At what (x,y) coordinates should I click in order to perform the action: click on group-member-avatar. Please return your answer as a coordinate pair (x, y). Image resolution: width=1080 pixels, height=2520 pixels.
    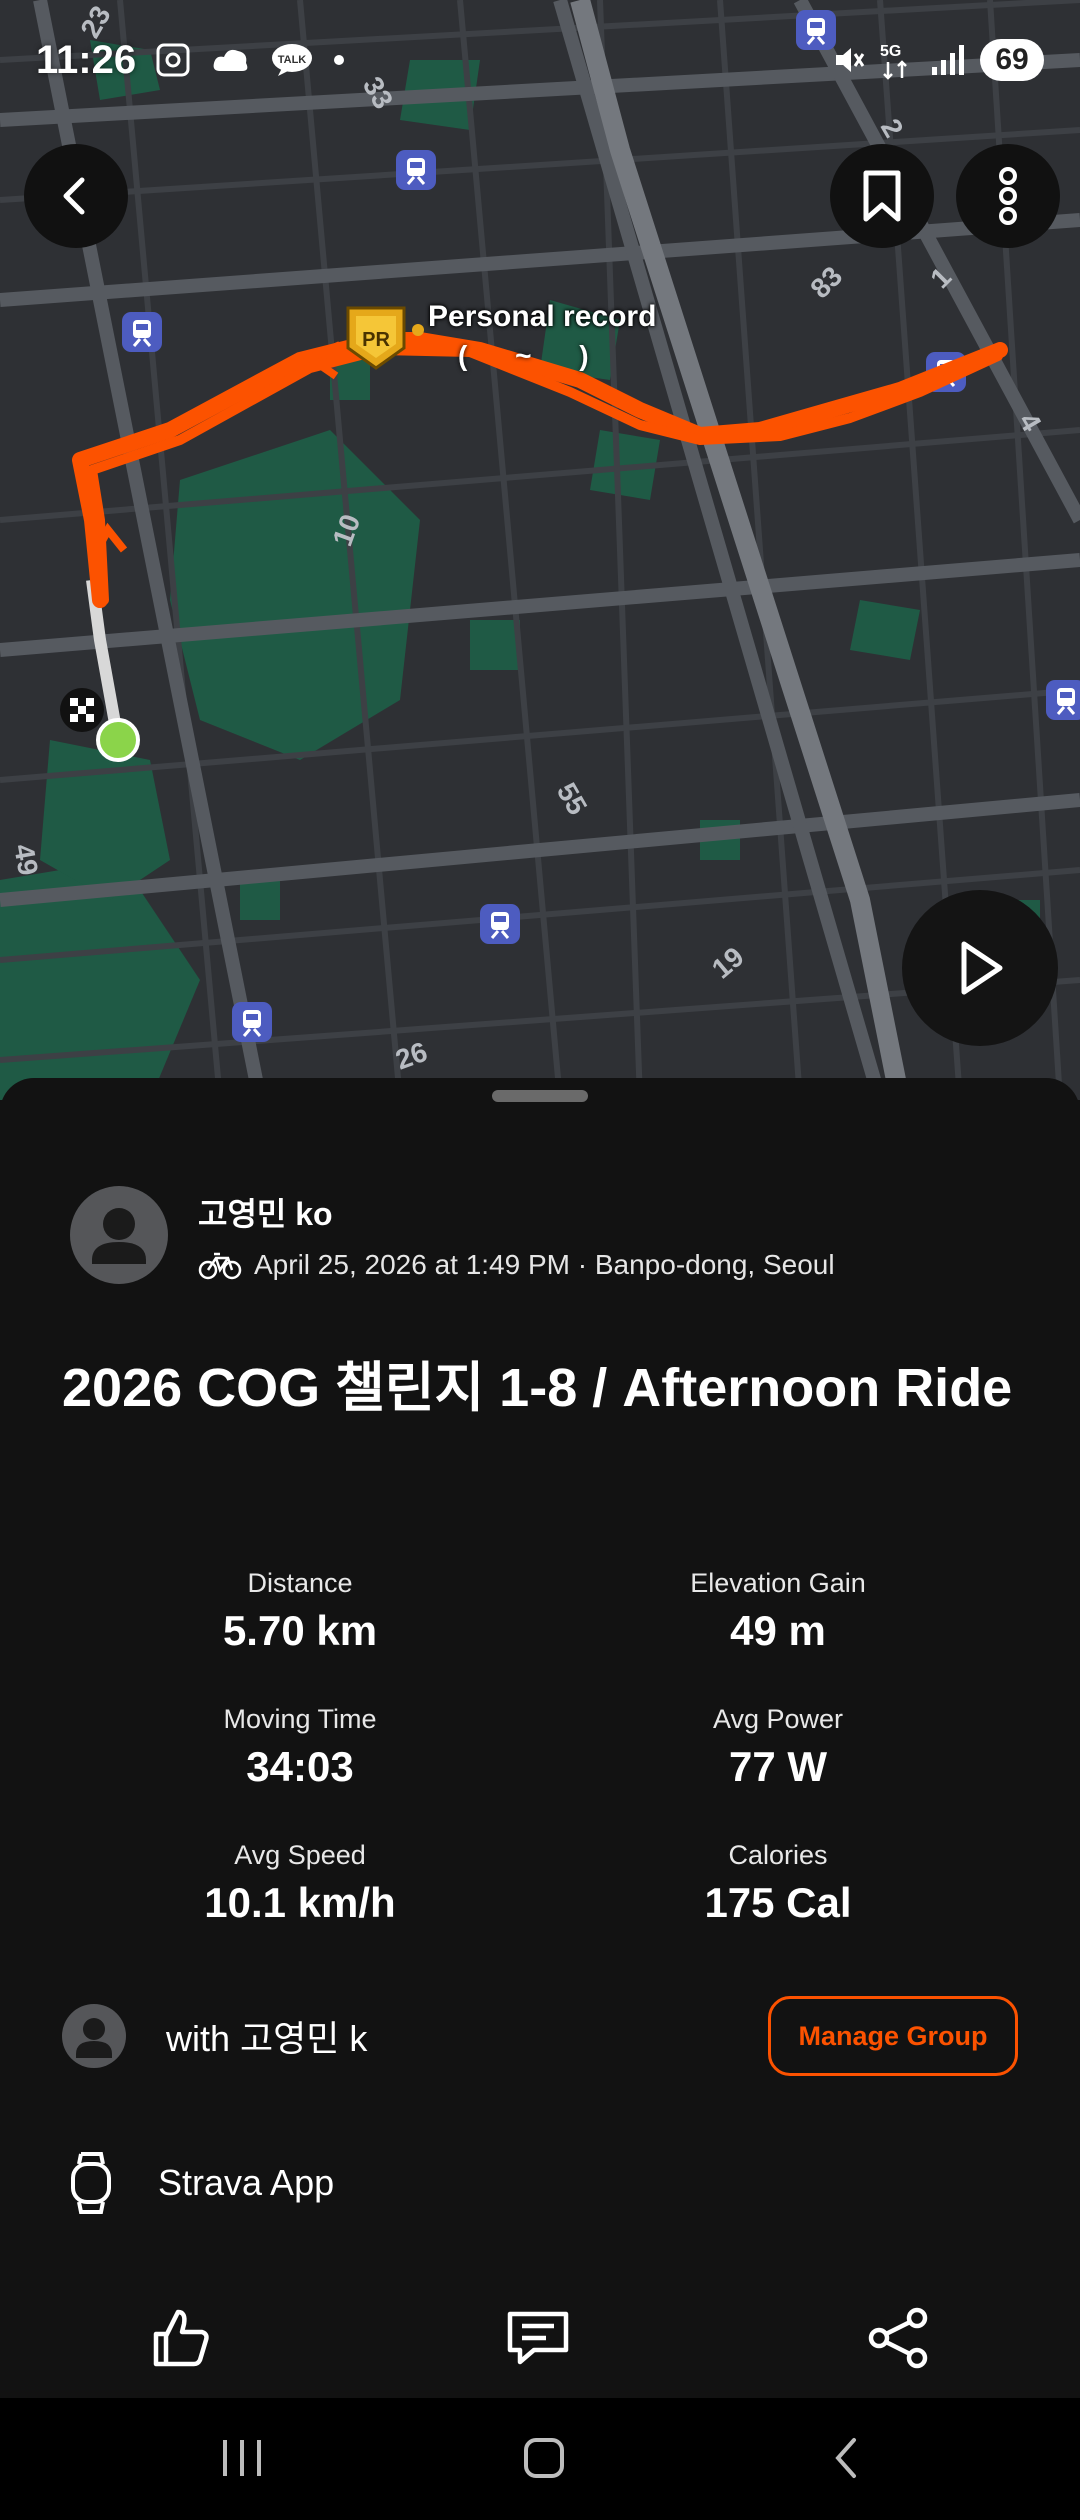
    Looking at the image, I should click on (94, 2036).